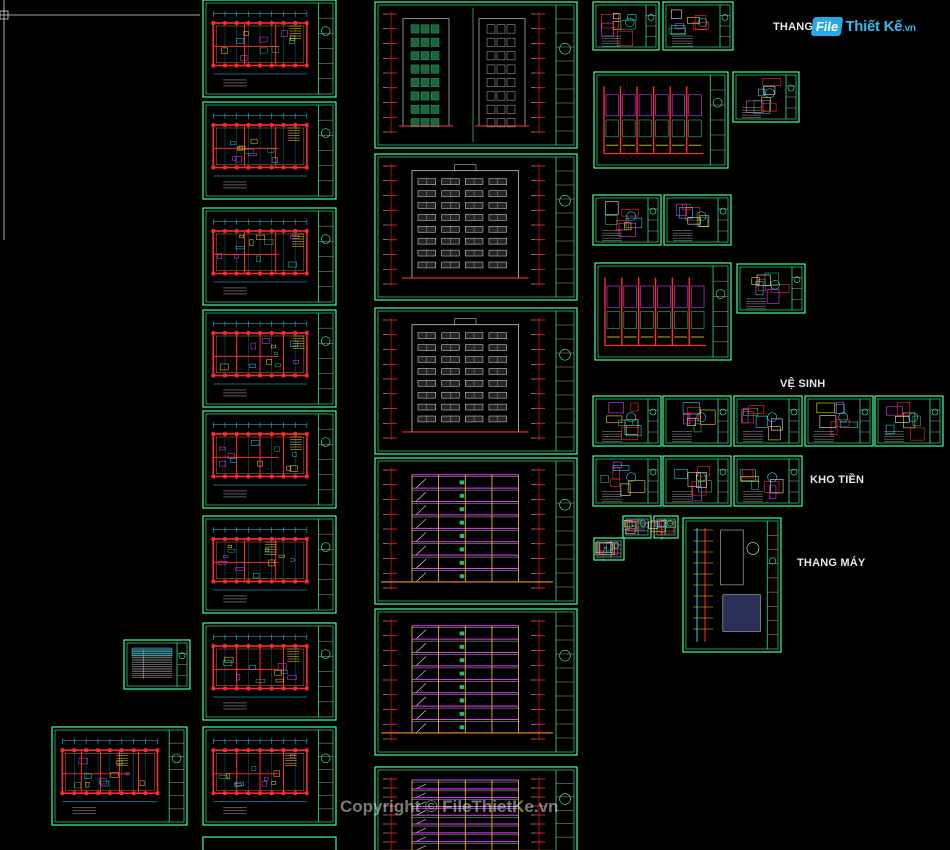 The image size is (950, 850). What do you see at coordinates (793, 27) in the screenshot?
I see `label-thang: THANG` at bounding box center [793, 27].